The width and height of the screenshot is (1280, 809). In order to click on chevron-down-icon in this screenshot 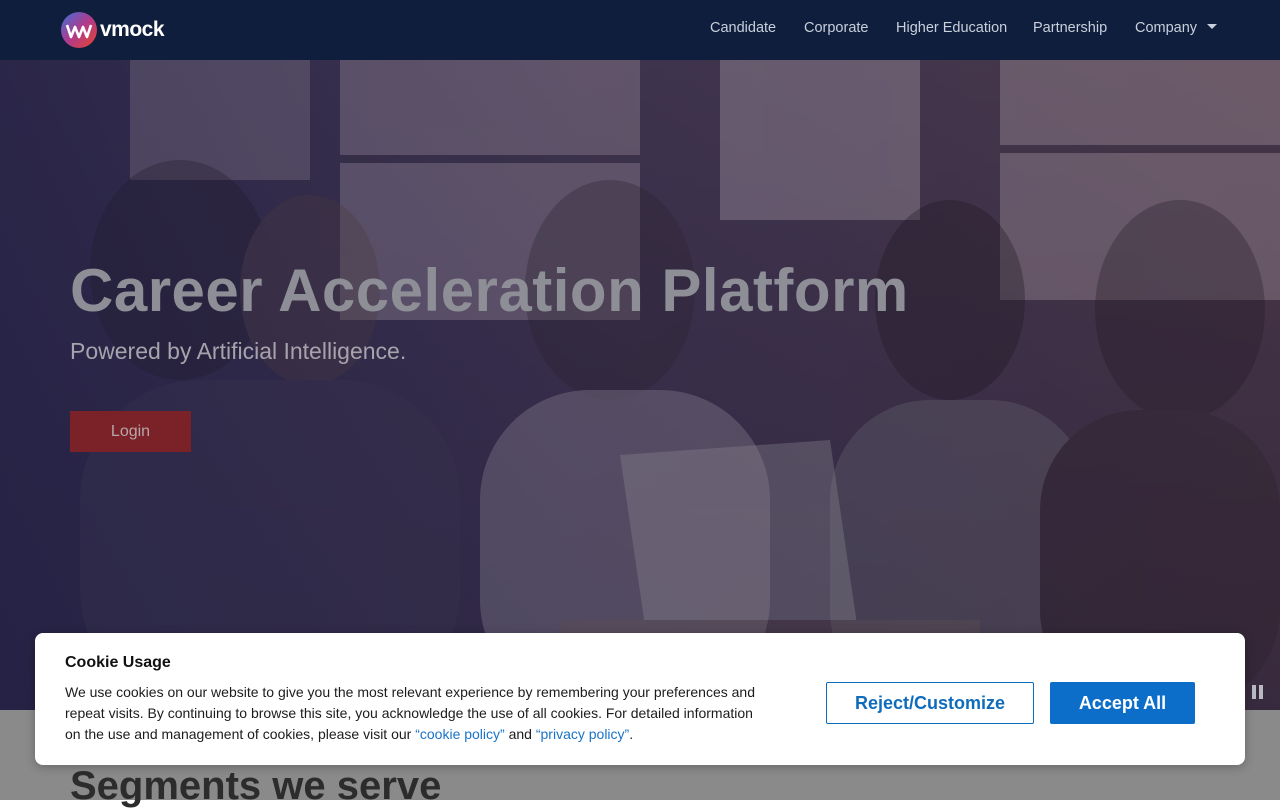, I will do `click(1212, 26)`.